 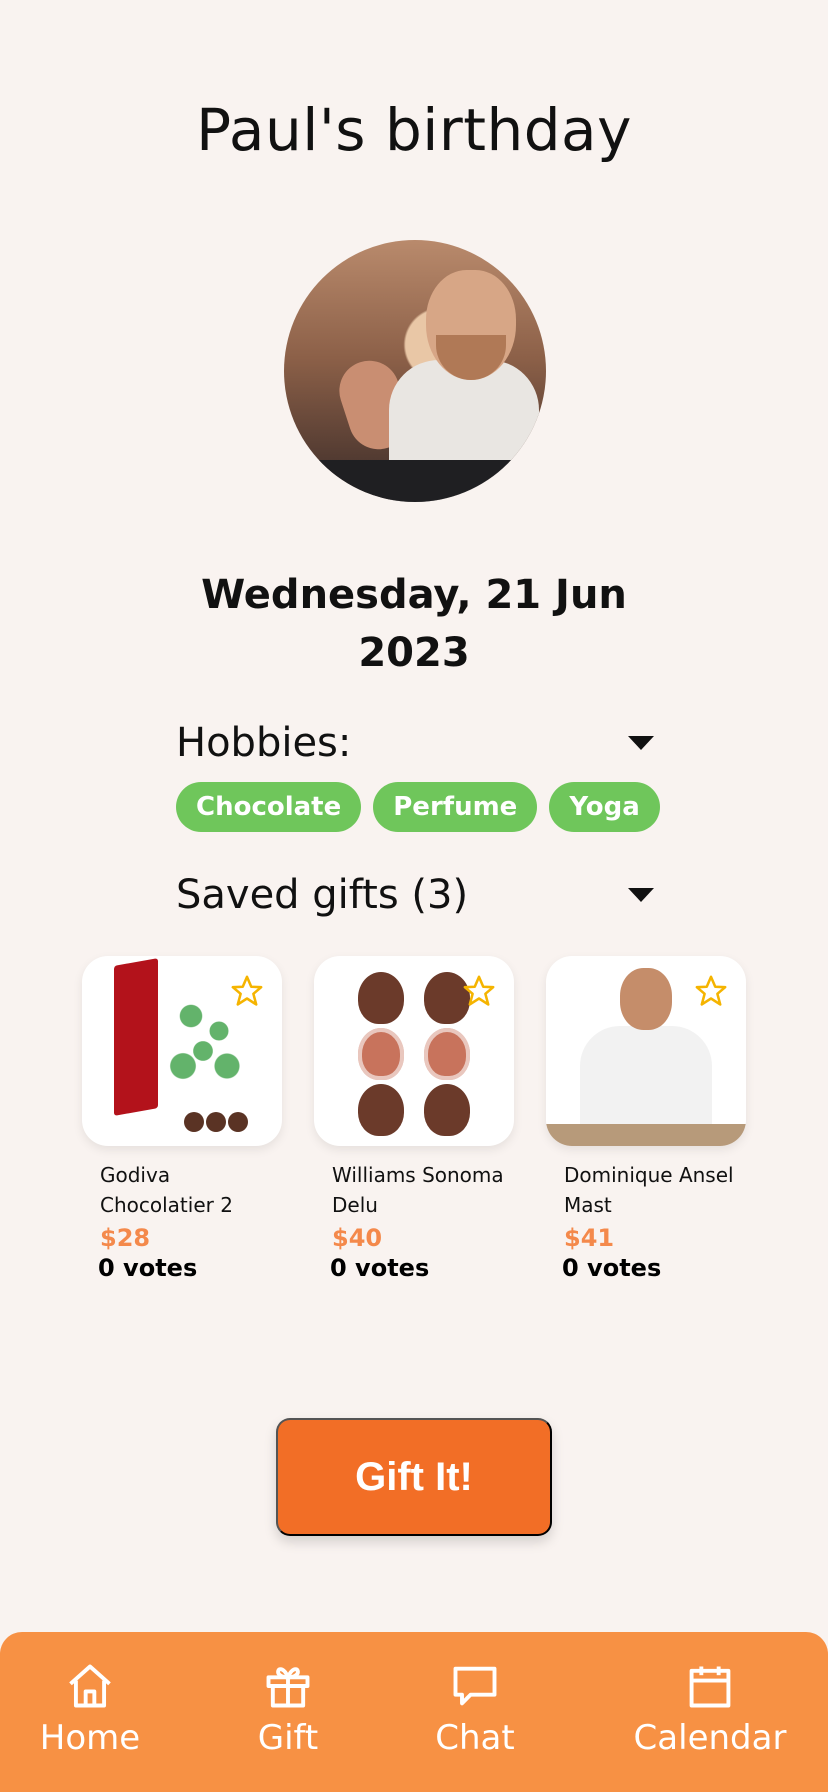 I want to click on gift-name-line1: Dominique Ansel, so click(x=649, y=1175).